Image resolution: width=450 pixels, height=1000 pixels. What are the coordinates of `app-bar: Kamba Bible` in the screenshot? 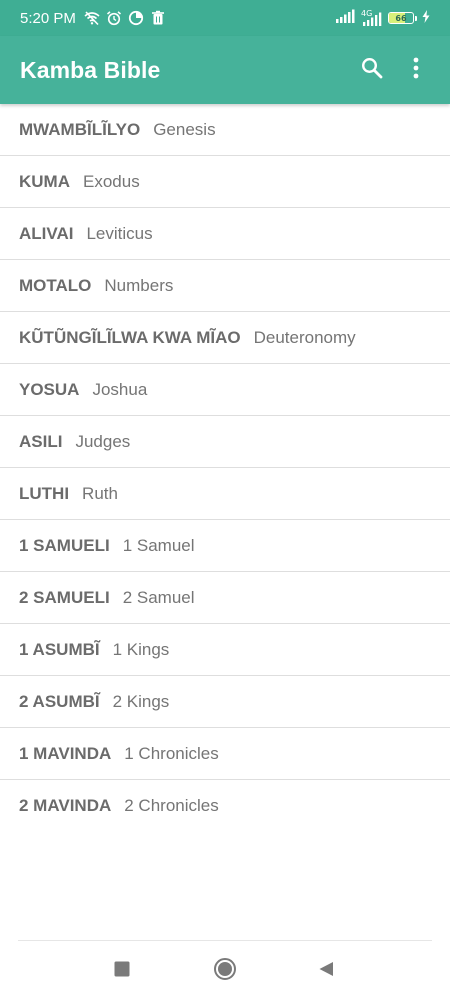 It's located at (225, 70).